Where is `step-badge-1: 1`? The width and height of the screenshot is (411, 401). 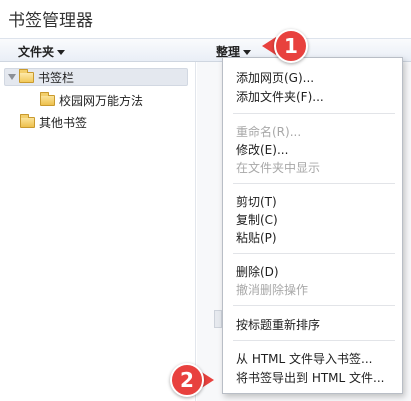 step-badge-1: 1 is located at coordinates (291, 46).